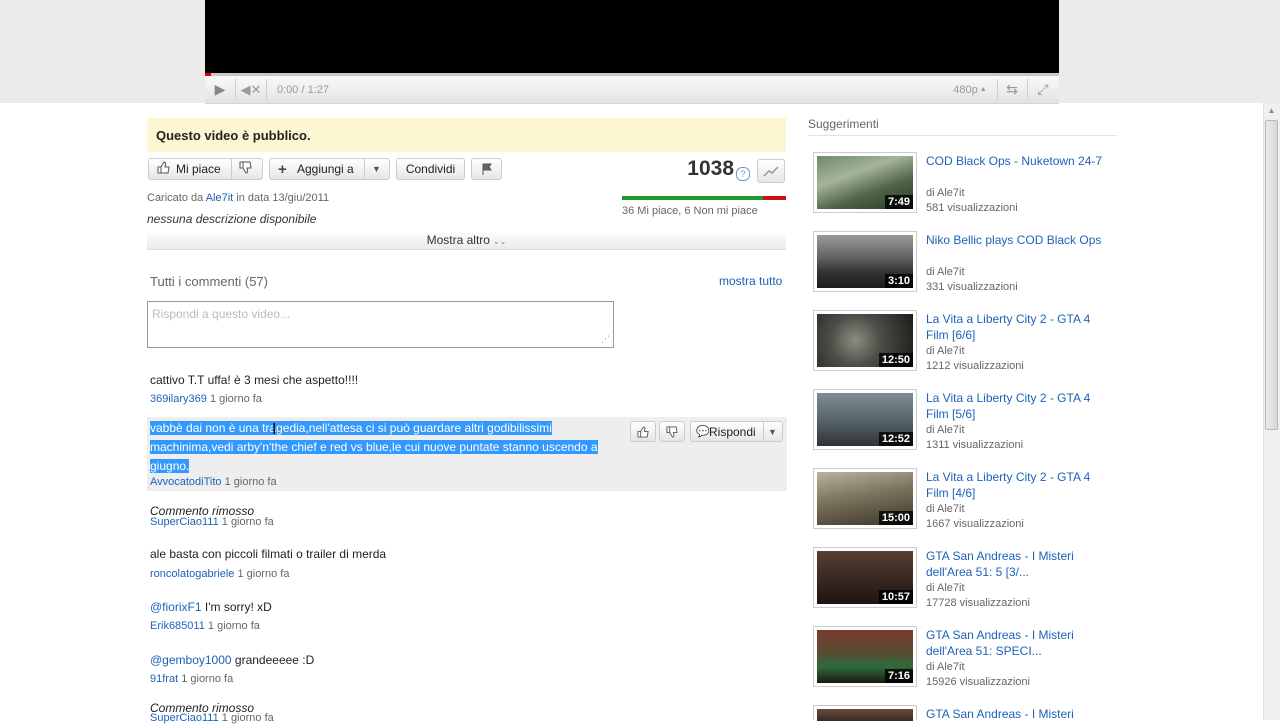 The height and width of the screenshot is (724, 1280). Describe the element at coordinates (975, 445) in the screenshot. I see `suggestion-views: 1311 visualizzazioni` at that location.